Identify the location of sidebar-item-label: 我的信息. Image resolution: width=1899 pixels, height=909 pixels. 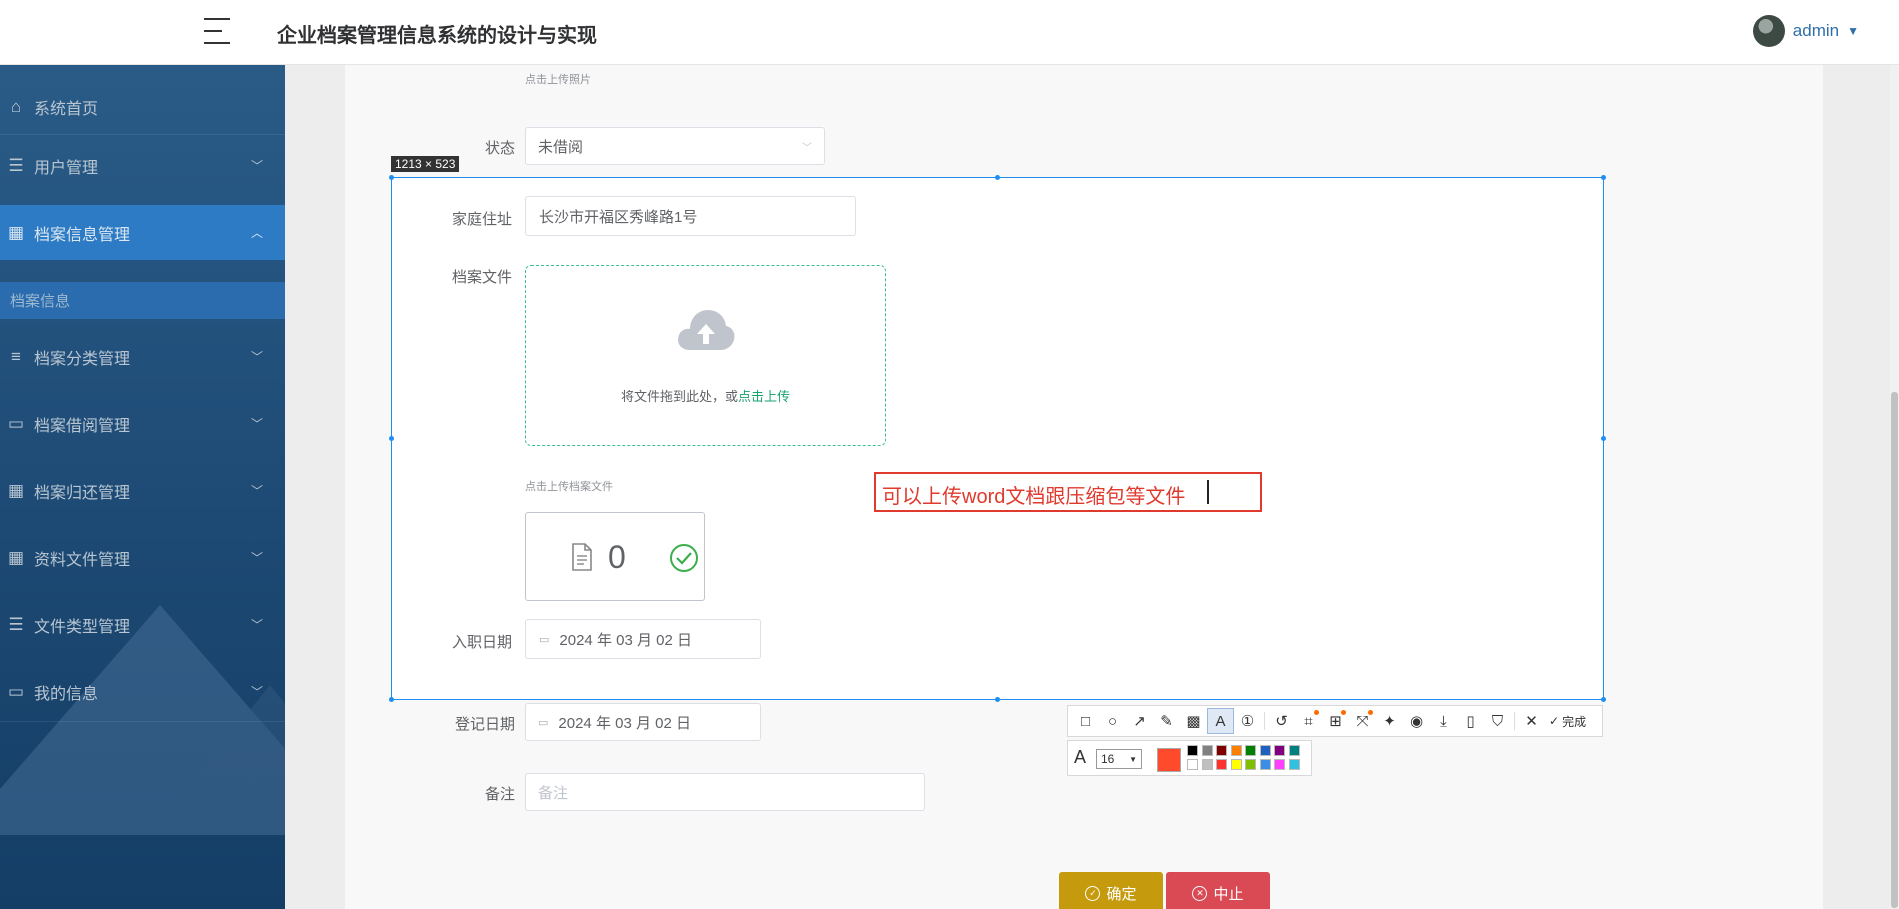
(66, 694).